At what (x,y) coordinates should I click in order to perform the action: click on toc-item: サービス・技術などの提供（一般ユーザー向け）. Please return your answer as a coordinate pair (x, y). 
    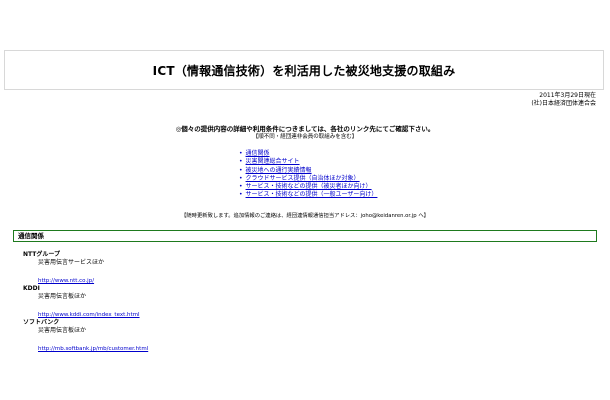
    Looking at the image, I should click on (308, 195).